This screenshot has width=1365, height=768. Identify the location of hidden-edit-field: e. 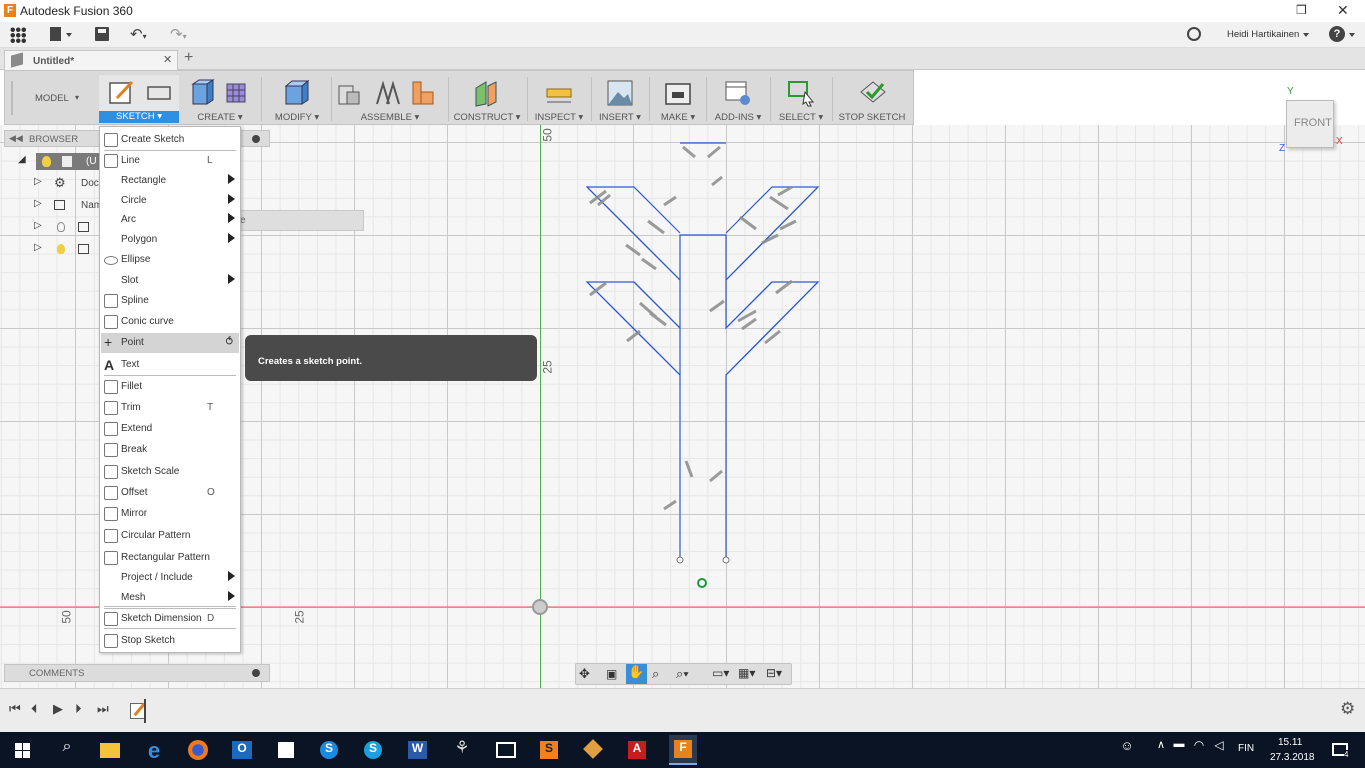
(300, 220).